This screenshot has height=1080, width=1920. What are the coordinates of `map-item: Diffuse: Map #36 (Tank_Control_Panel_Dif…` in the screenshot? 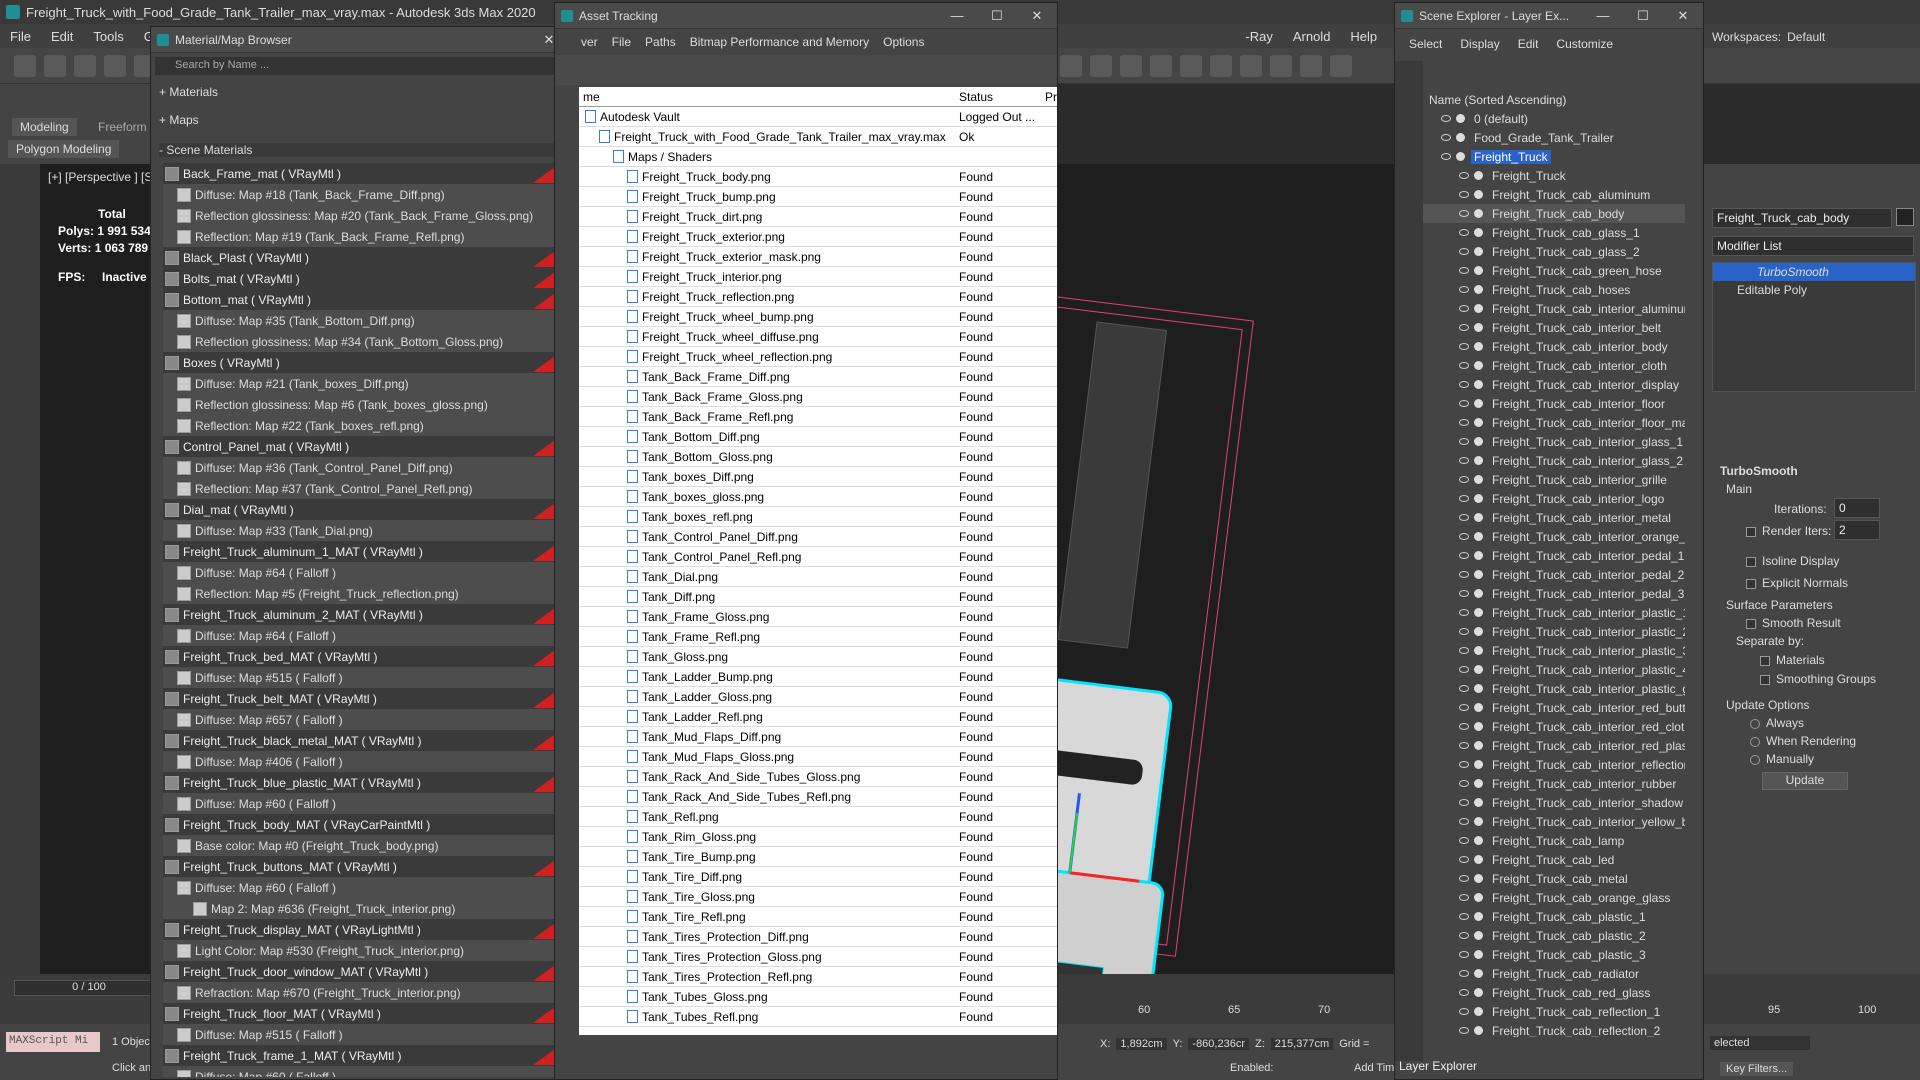 It's located at (361, 467).